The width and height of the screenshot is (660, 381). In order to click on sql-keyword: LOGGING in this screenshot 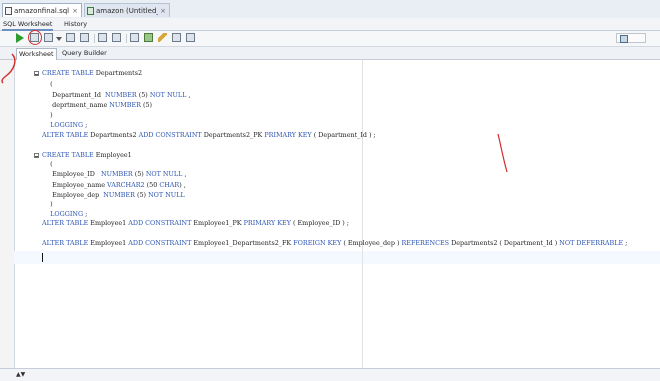, I will do `click(67, 214)`.